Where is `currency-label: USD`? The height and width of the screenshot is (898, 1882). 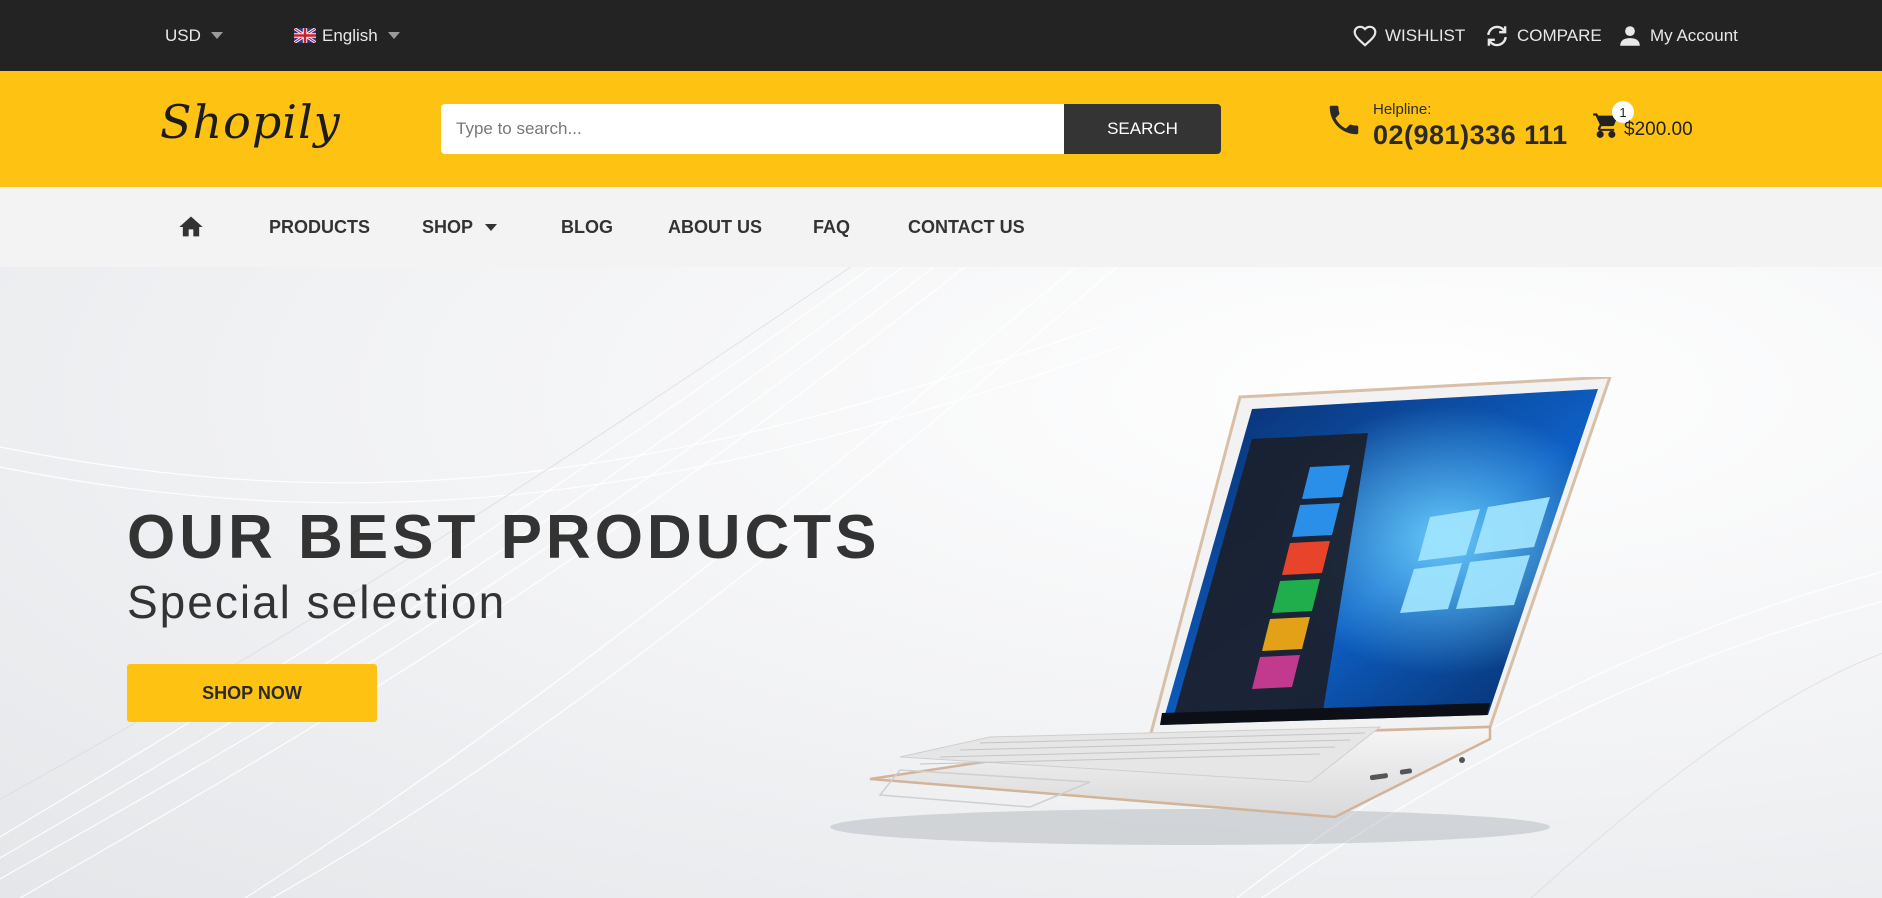 currency-label: USD is located at coordinates (183, 35).